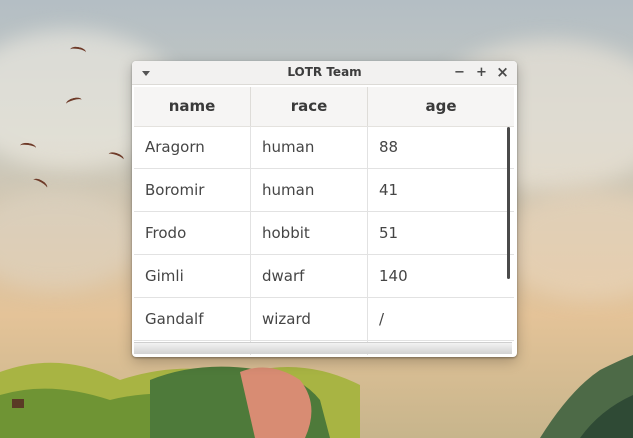 The width and height of the screenshot is (633, 438). I want to click on table-row: Aragorn human 88, so click(324, 147).